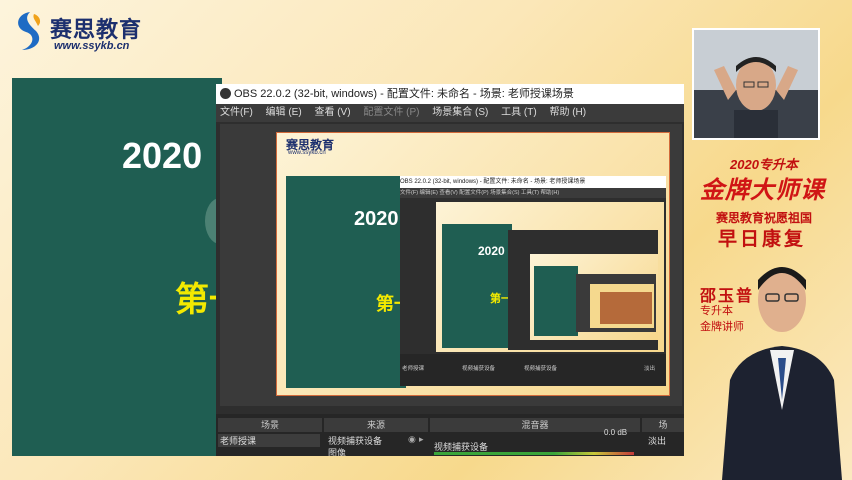 The image size is (852, 480). Describe the element at coordinates (534, 453) in the screenshot. I see `mixer-level-meter` at that location.